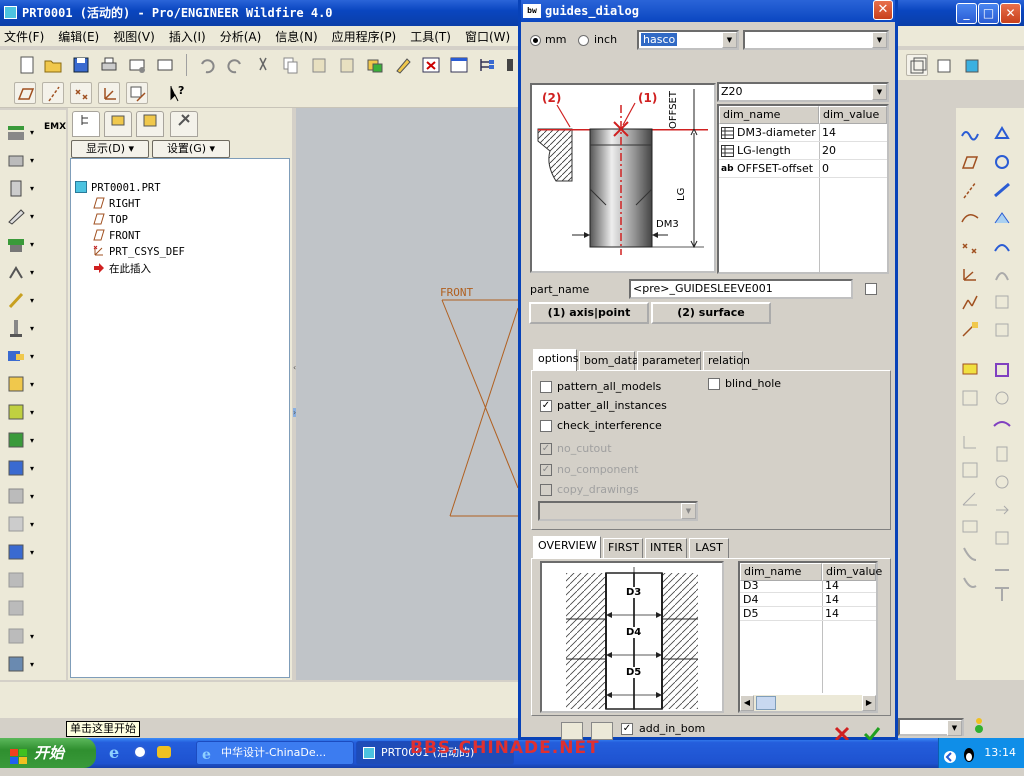 This screenshot has height=776, width=1024. What do you see at coordinates (970, 302) in the screenshot?
I see `analysis-tool-icon` at bounding box center [970, 302].